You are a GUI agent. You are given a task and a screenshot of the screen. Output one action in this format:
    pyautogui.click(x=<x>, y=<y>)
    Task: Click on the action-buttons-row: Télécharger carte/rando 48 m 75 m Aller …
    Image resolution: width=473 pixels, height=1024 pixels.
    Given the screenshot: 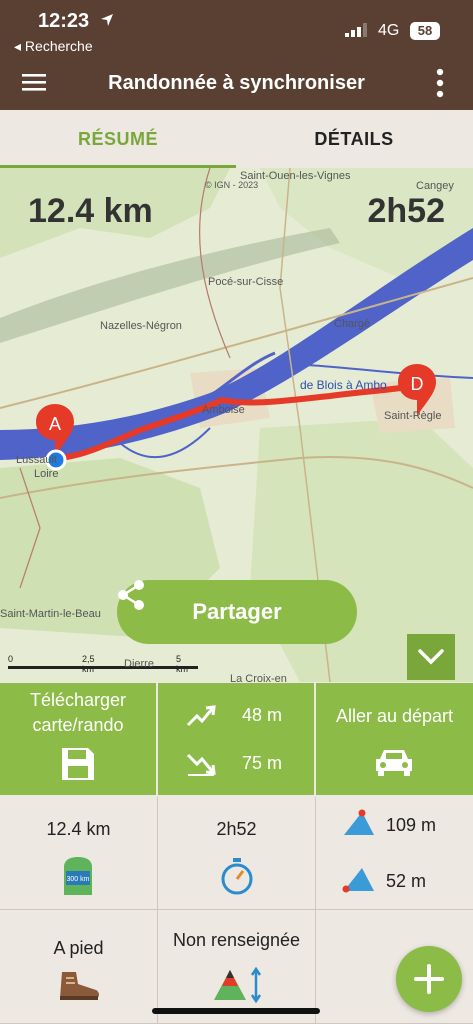 What is the action you would take?
    pyautogui.click(x=236, y=739)
    